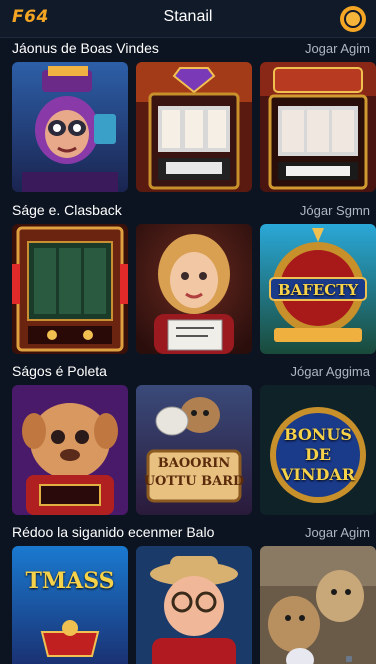 The height and width of the screenshot is (664, 376). I want to click on card-title-text: BAFECTY, so click(318, 290).